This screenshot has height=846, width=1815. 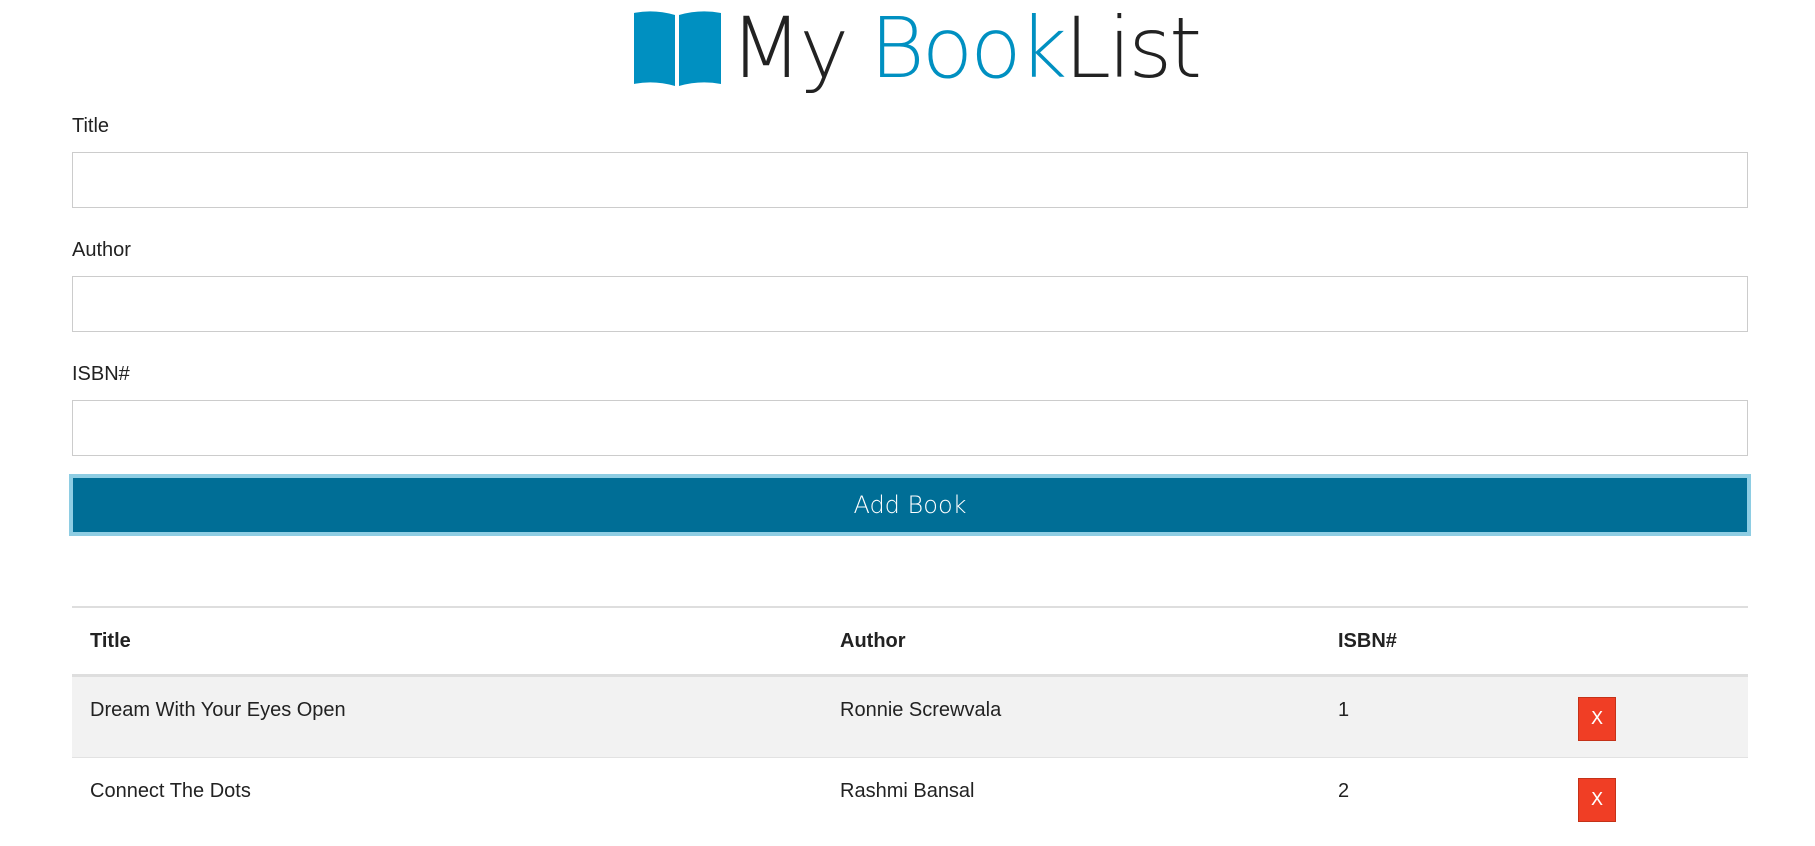 I want to click on logo-list: List, so click(x=1133, y=48).